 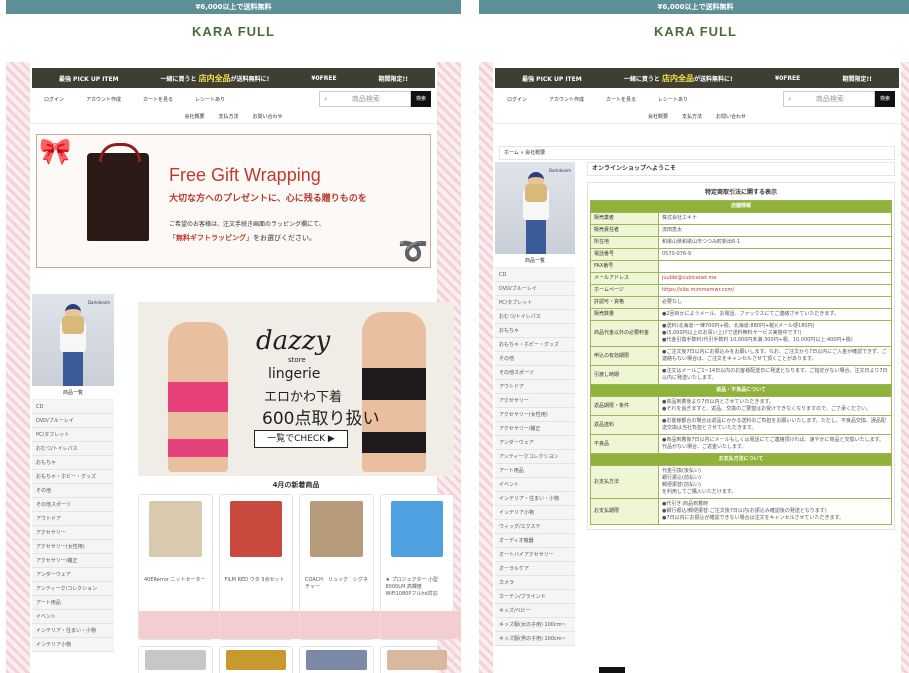 What do you see at coordinates (535, 527) in the screenshot?
I see `sidebar-category-item: ウィッグ/エクステ` at bounding box center [535, 527].